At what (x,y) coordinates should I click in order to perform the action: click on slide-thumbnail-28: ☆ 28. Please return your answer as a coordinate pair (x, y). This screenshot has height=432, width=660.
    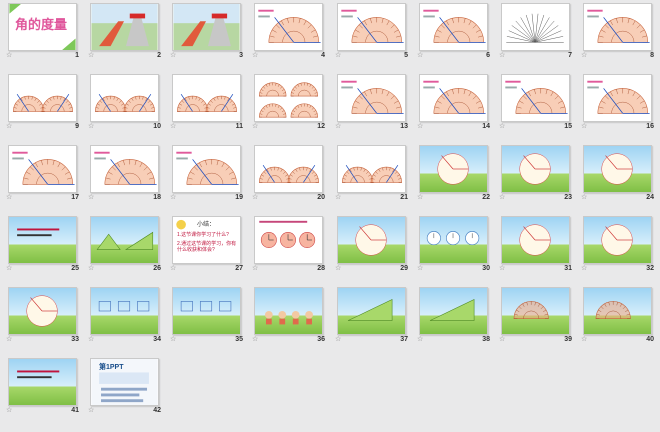
    Looking at the image, I should click on (291, 247).